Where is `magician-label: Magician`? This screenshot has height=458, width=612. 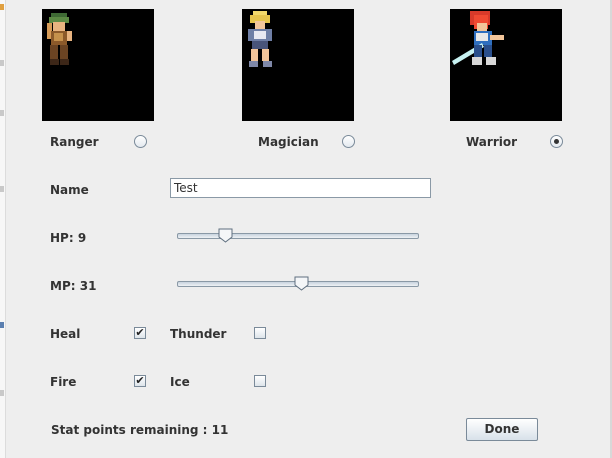
magician-label: Magician is located at coordinates (288, 142).